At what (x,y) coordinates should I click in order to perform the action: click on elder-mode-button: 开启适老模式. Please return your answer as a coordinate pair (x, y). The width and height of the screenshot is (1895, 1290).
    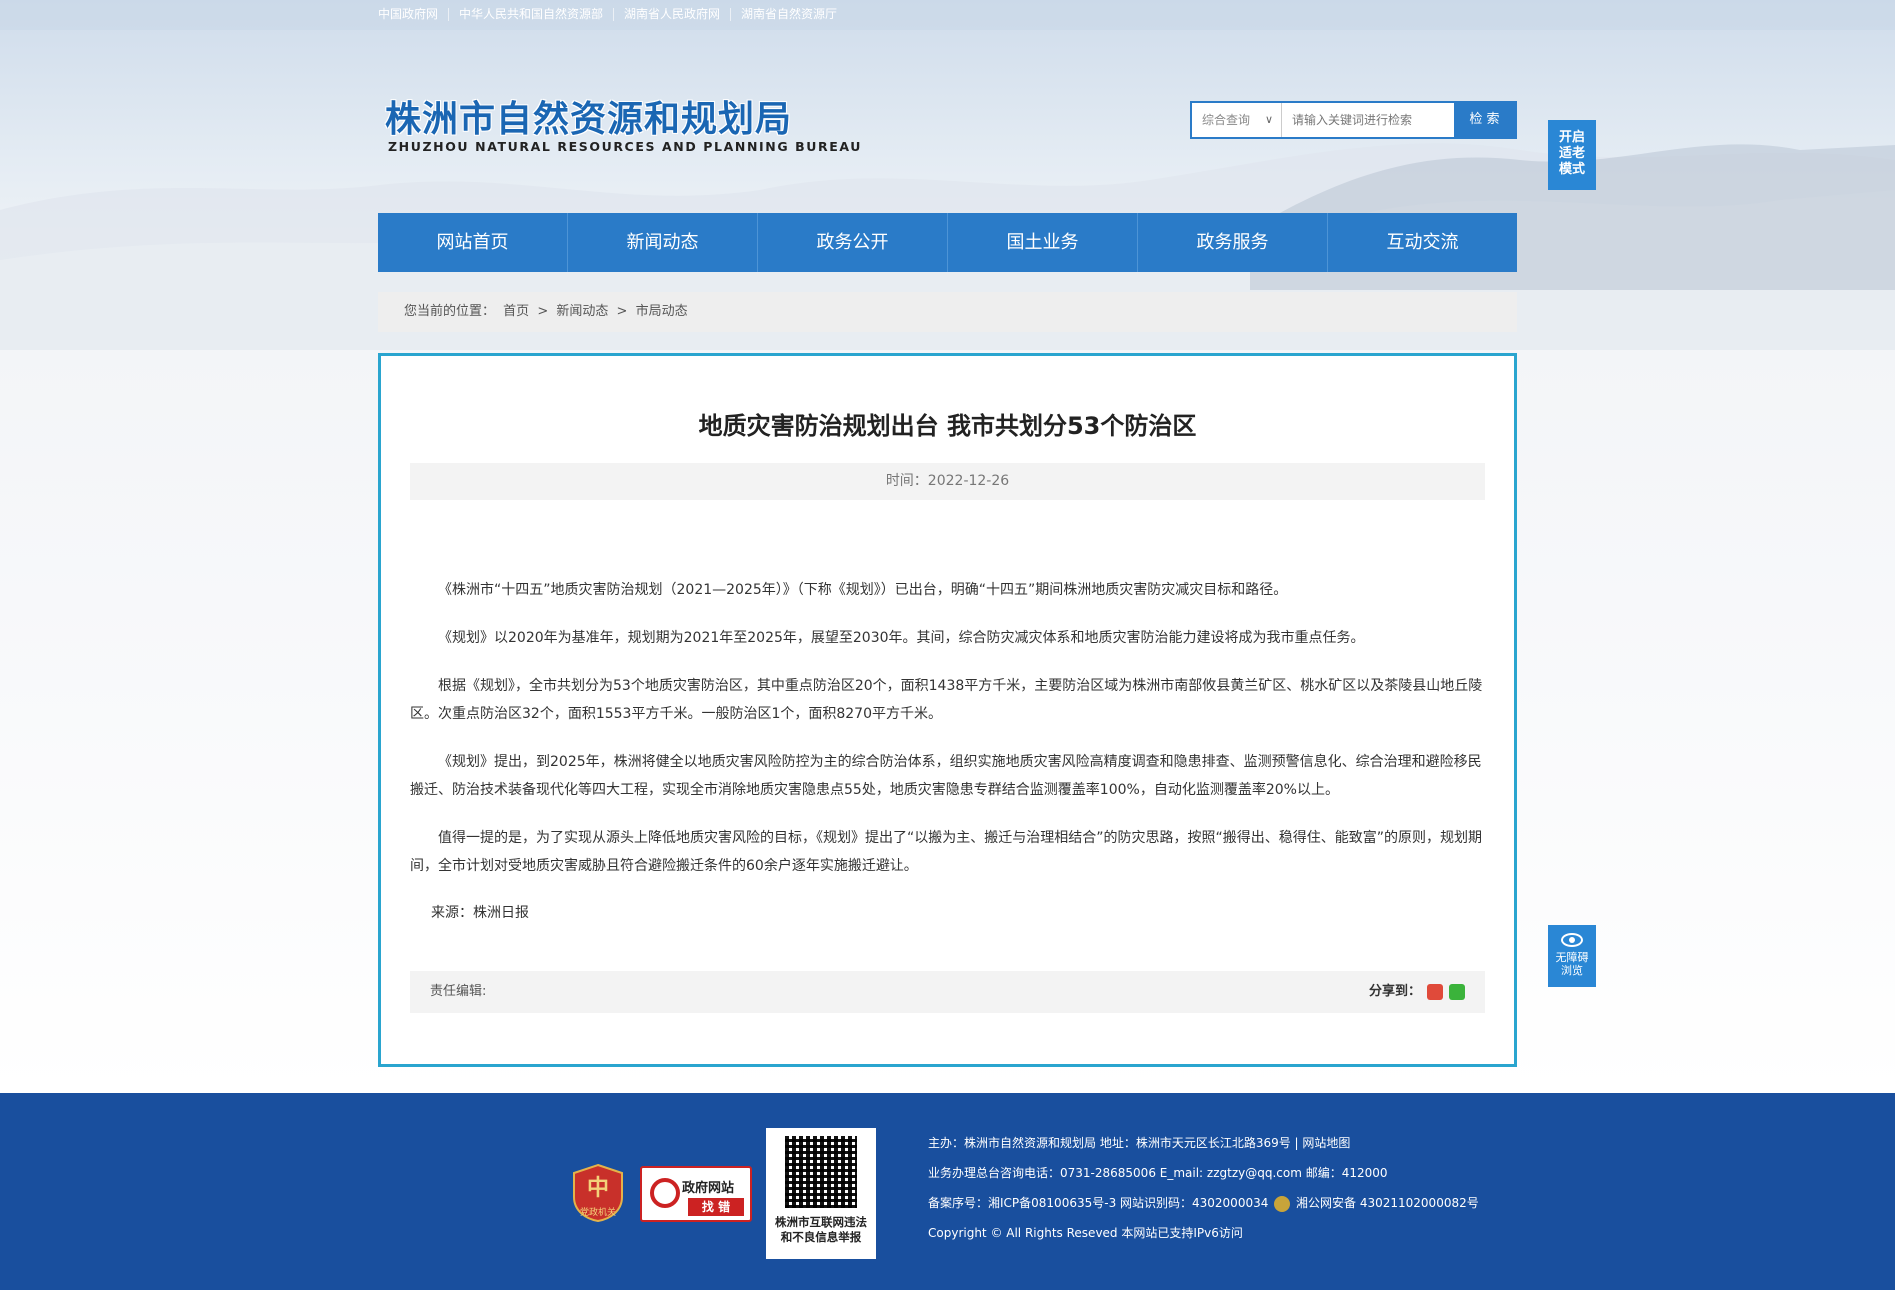
    Looking at the image, I should click on (1572, 155).